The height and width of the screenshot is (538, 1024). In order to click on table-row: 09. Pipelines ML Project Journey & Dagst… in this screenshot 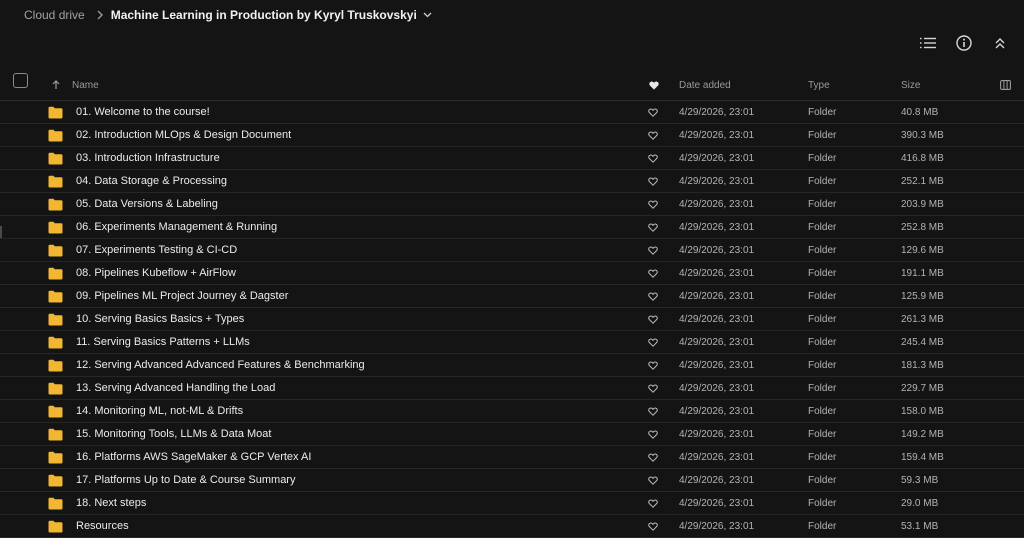, I will do `click(512, 296)`.